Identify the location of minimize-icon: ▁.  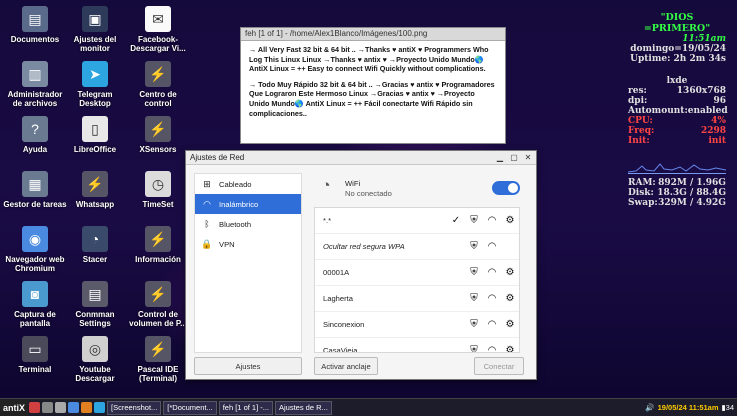
(500, 157).